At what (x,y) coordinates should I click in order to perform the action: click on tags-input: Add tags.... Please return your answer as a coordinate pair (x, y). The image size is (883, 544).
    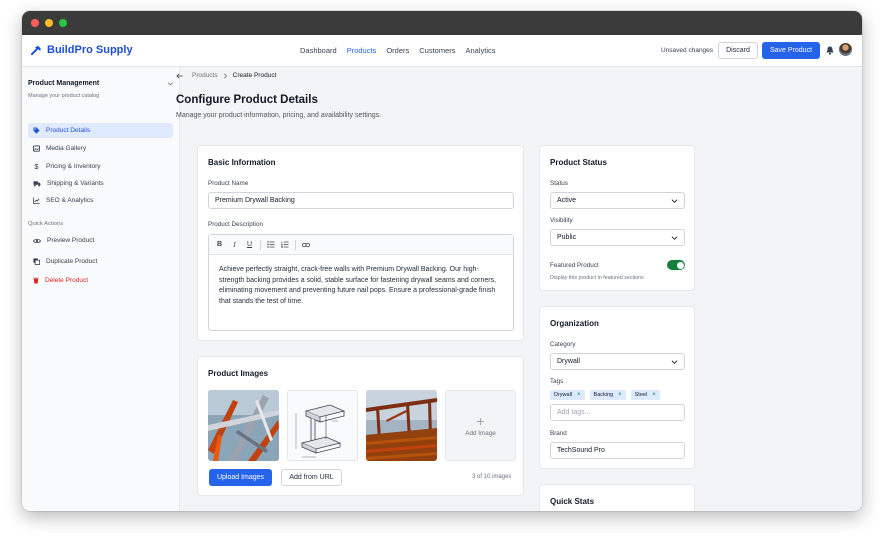
    Looking at the image, I should click on (617, 412).